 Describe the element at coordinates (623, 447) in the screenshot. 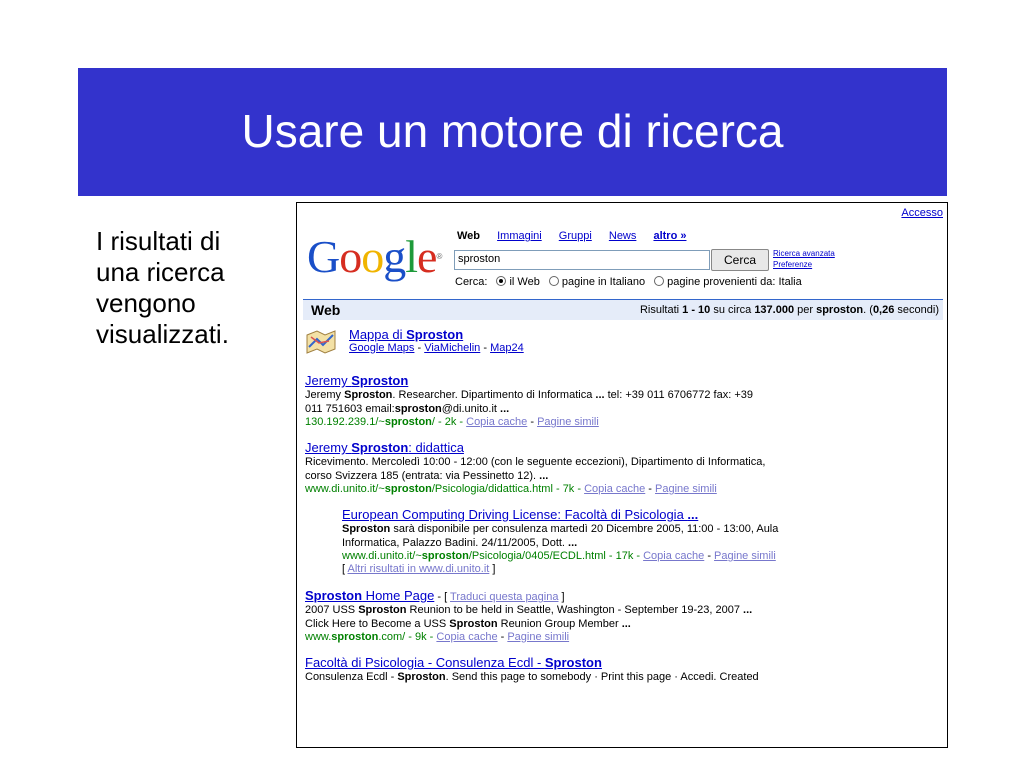

I see `result-title-link: Jeremy Sproston: didattica` at that location.